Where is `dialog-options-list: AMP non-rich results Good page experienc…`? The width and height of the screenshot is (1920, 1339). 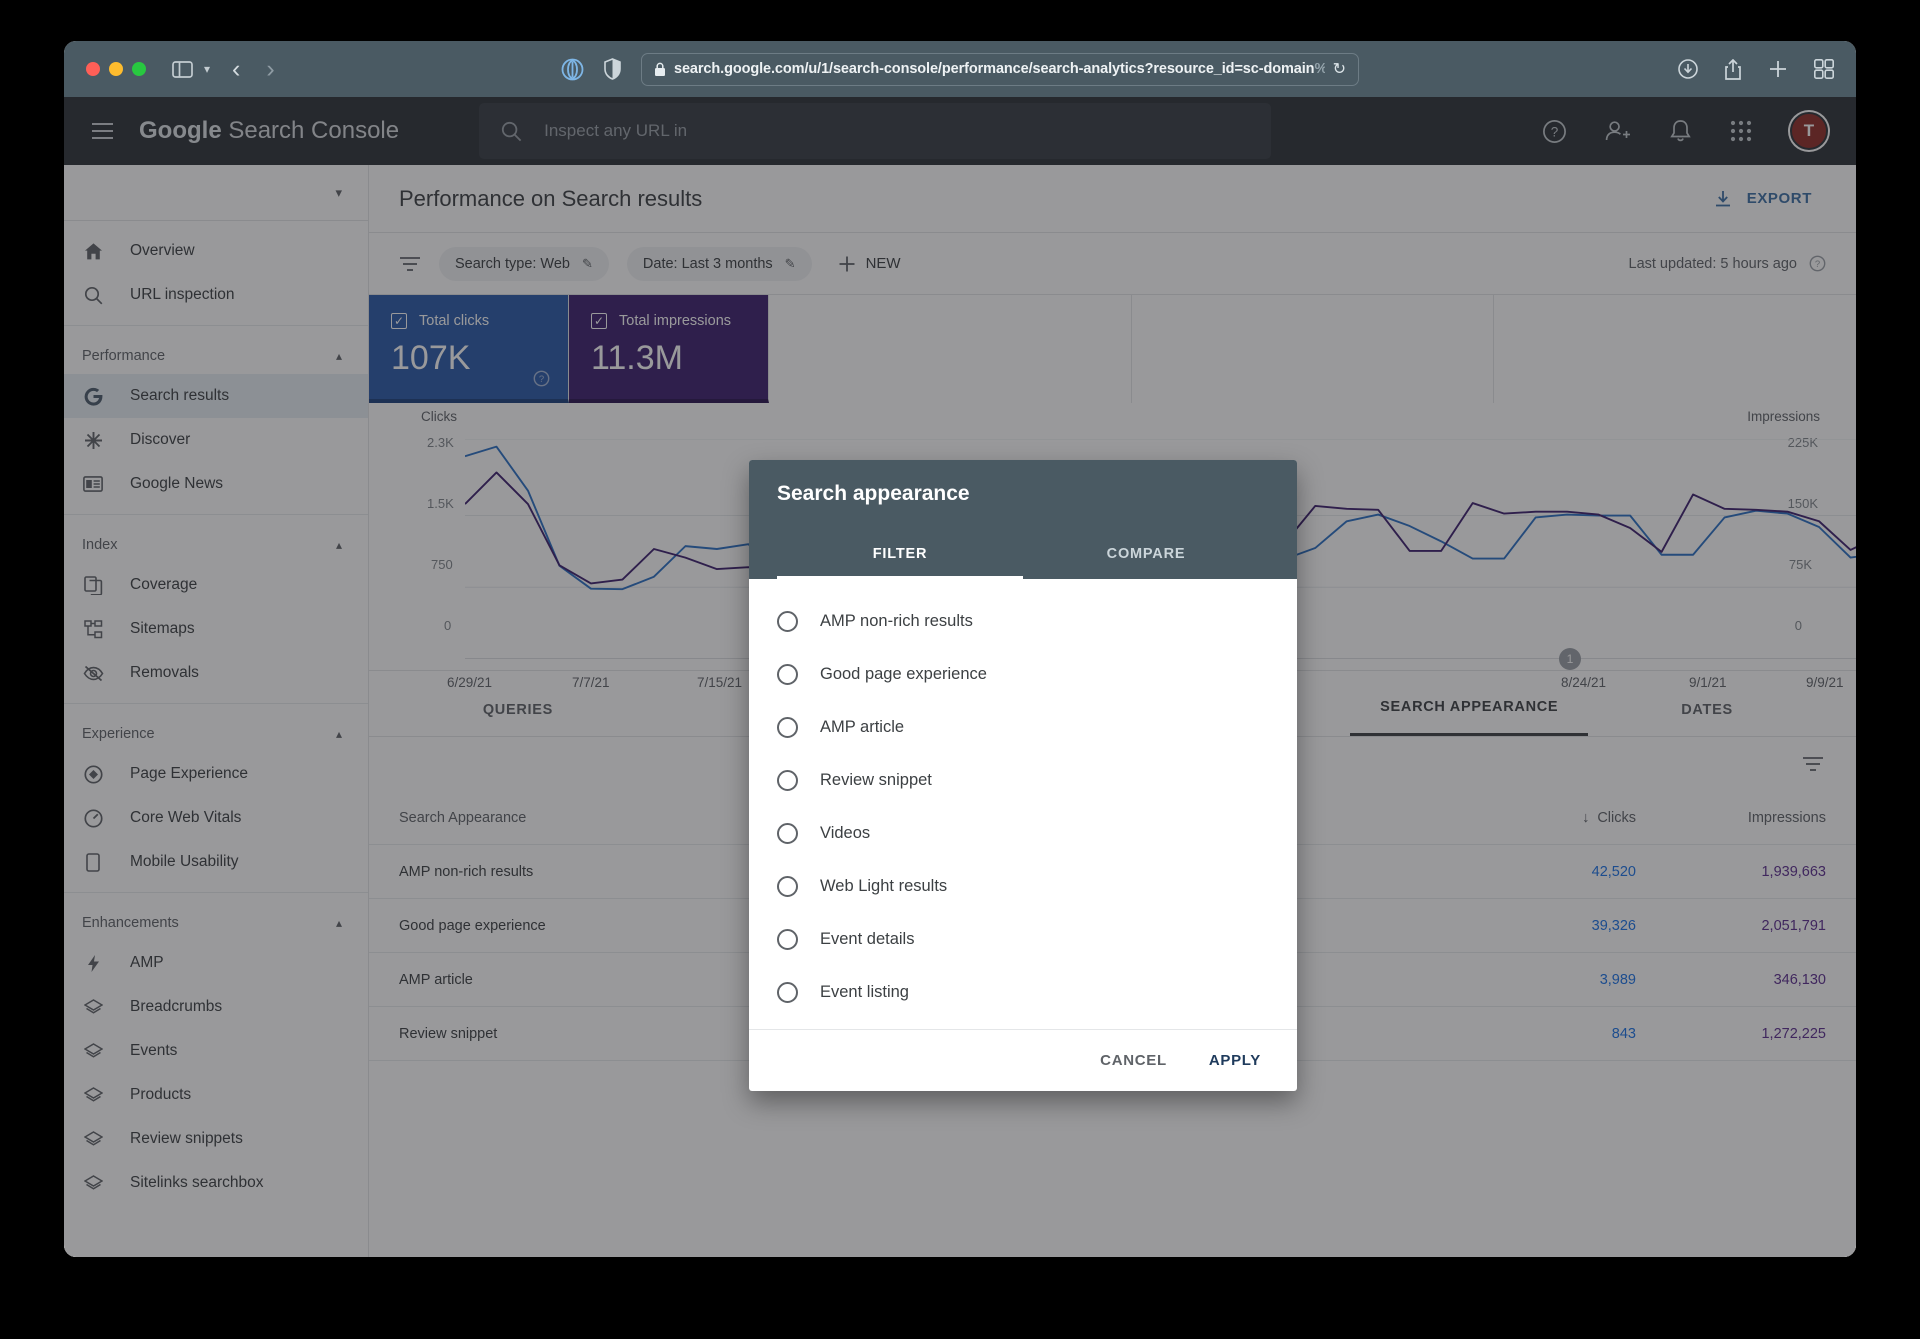
dialog-options-list: AMP non-rich results Good page experienc… is located at coordinates (1023, 804).